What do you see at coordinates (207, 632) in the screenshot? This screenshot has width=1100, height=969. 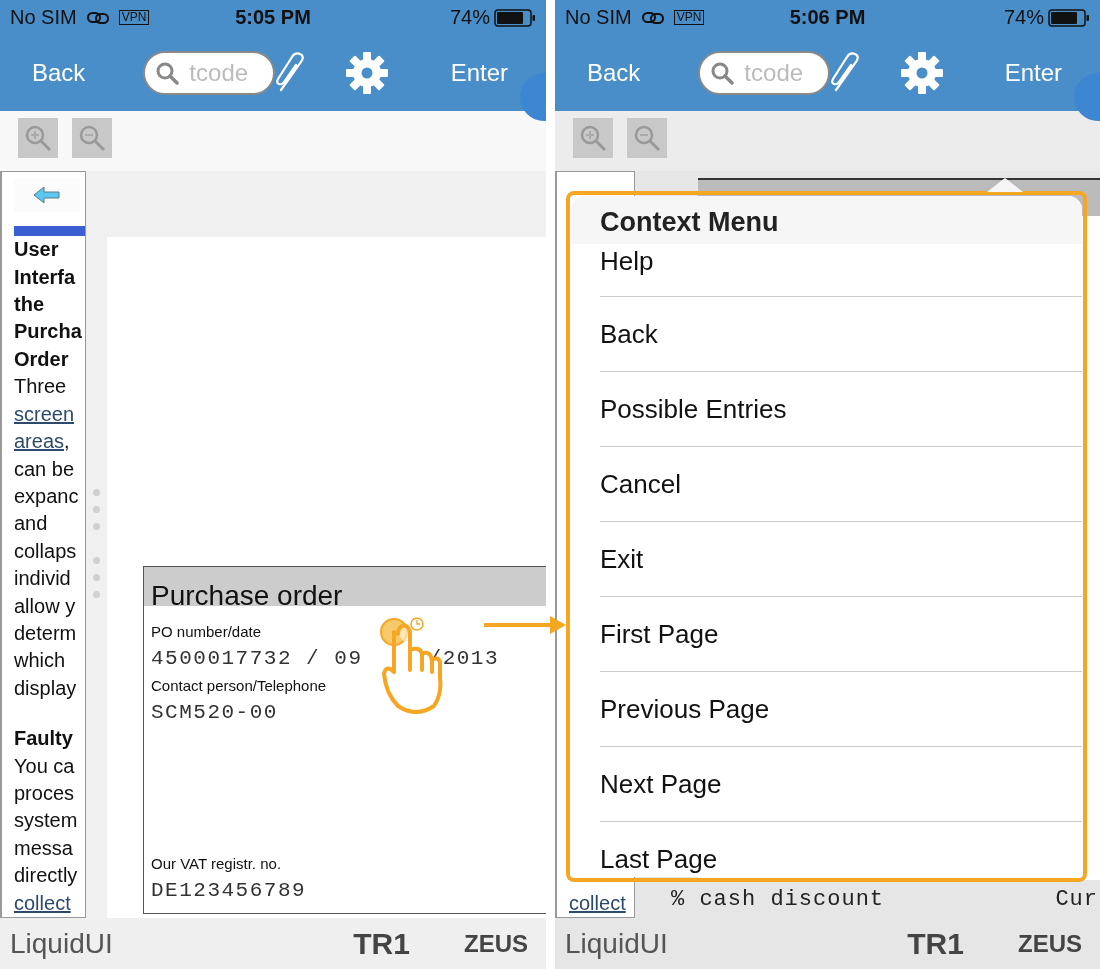 I see `field-label: PO number/date` at bounding box center [207, 632].